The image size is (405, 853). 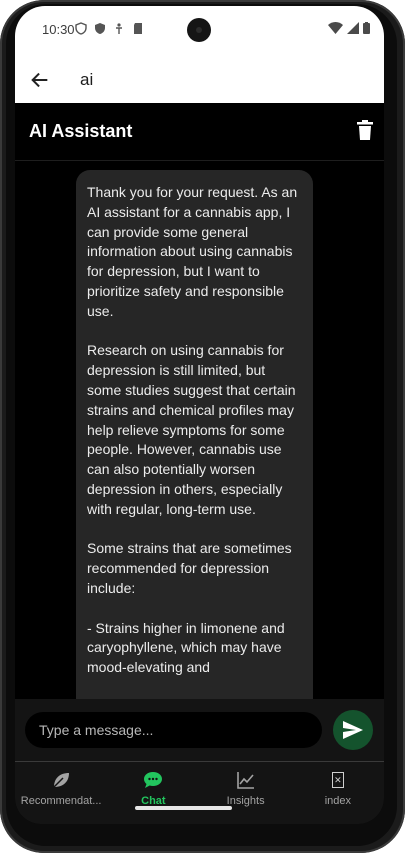 I want to click on status-bar: 10:30, so click(x=199, y=31).